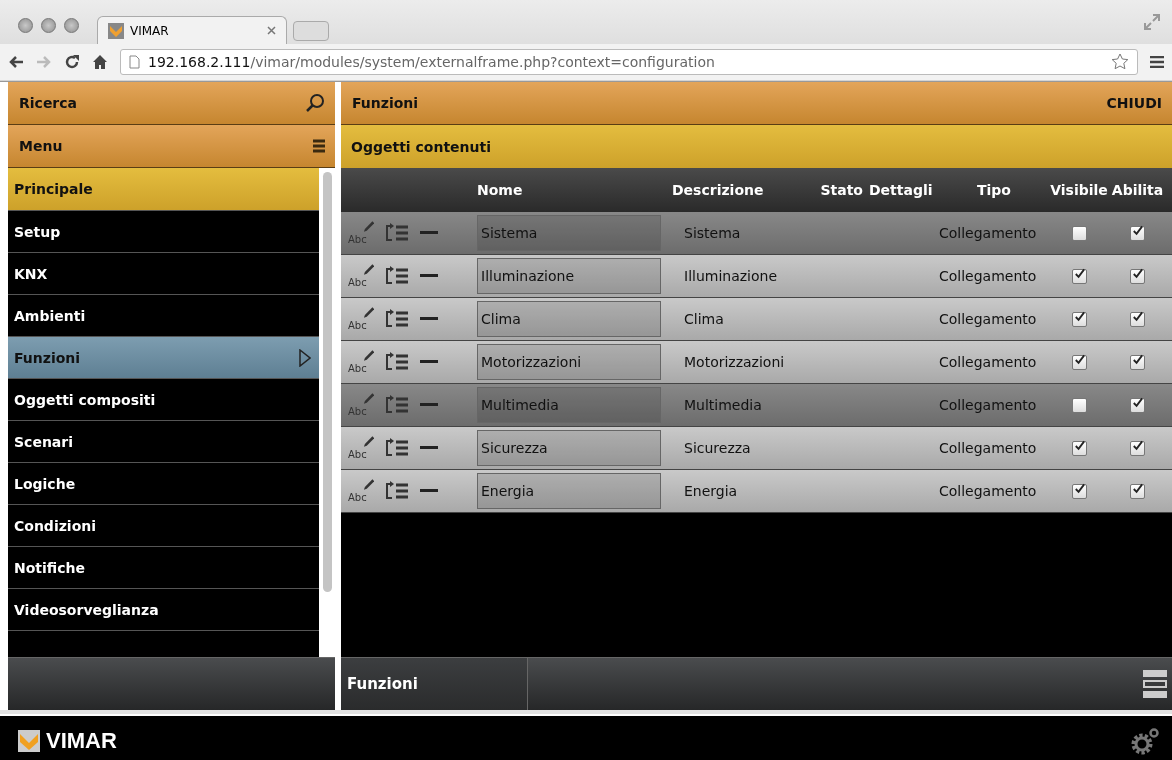  I want to click on favicon-icon, so click(116, 30).